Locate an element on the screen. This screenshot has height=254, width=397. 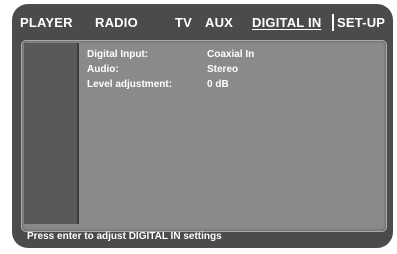
tab-radio: RADIO is located at coordinates (116, 22).